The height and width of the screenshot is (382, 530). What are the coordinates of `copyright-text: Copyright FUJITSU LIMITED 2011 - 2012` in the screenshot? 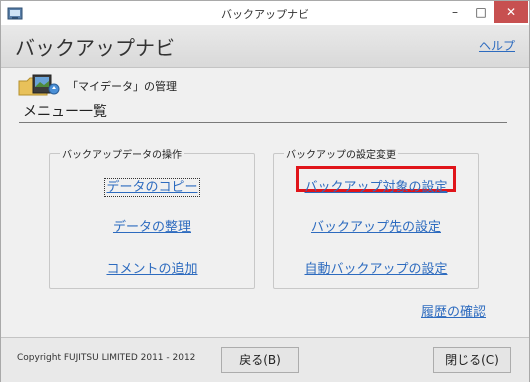 It's located at (106, 358).